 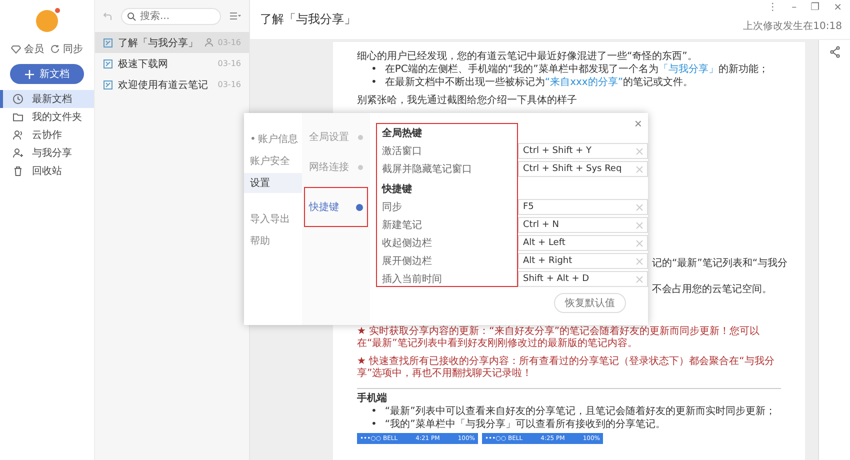 What do you see at coordinates (583, 261) in the screenshot?
I see `shortcut-field: Alt + Right` at bounding box center [583, 261].